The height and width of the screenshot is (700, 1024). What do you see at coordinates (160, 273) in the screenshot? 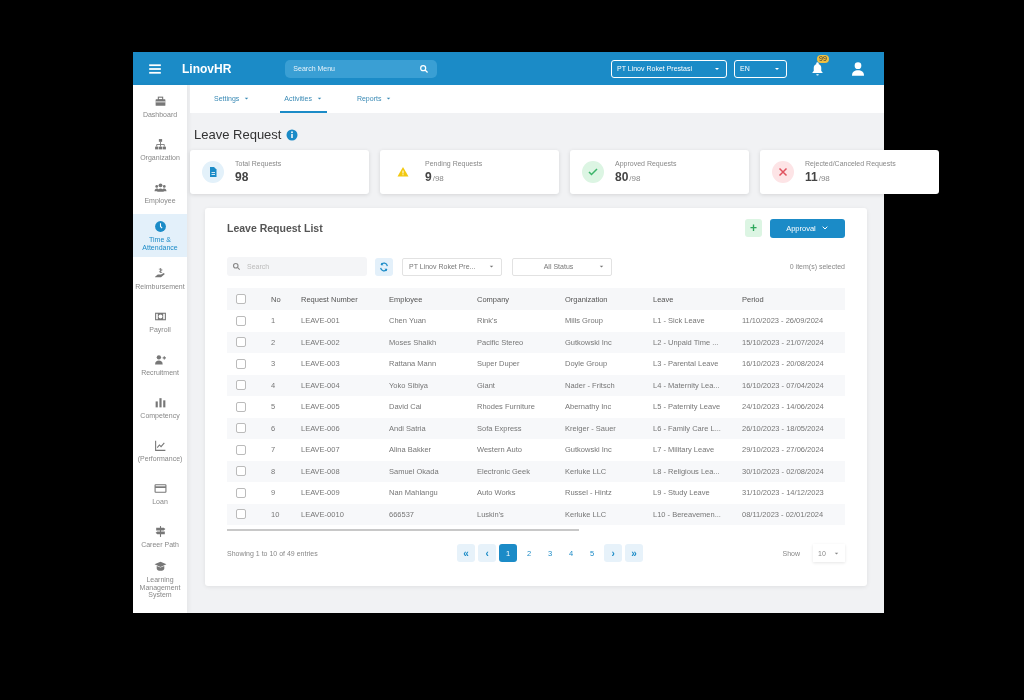
I see `hand-coin-icon` at bounding box center [160, 273].